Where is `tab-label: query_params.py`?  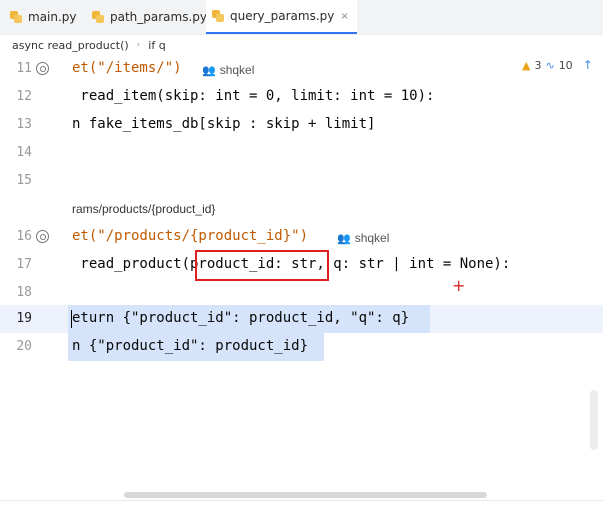
tab-label: query_params.py is located at coordinates (282, 16).